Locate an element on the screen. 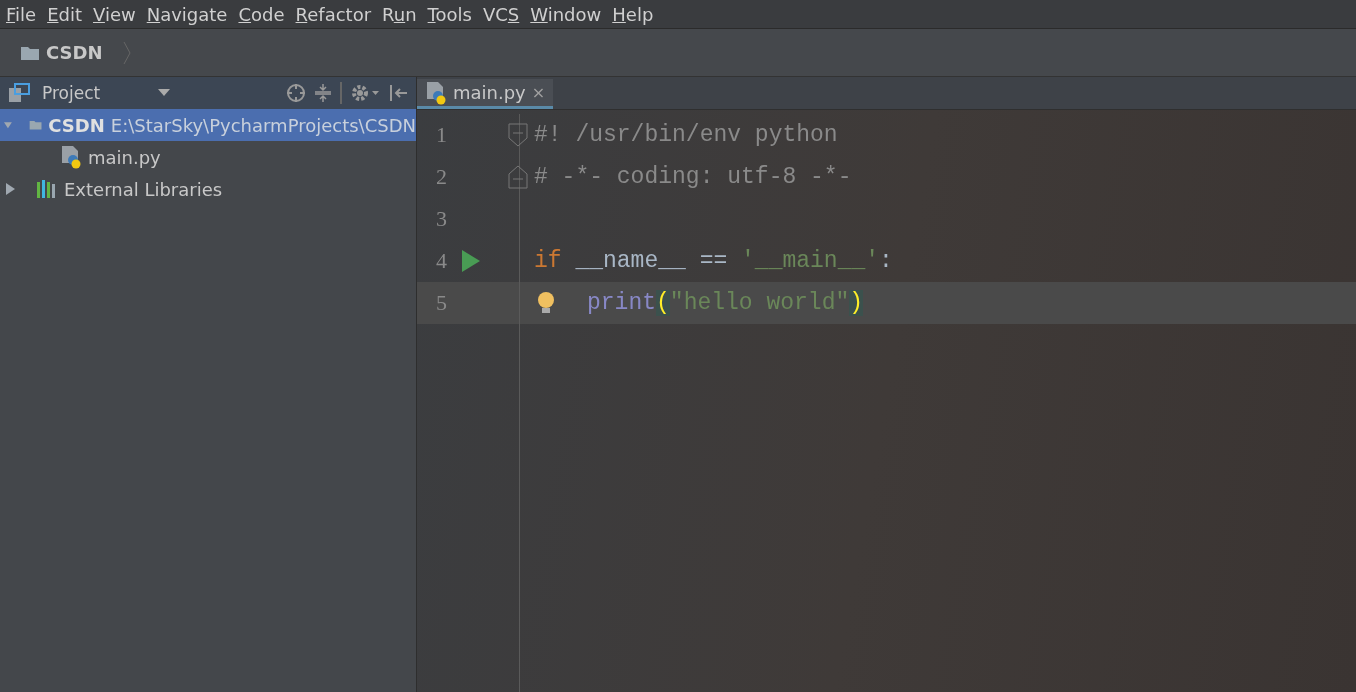  panel-icon is located at coordinates (19, 93).